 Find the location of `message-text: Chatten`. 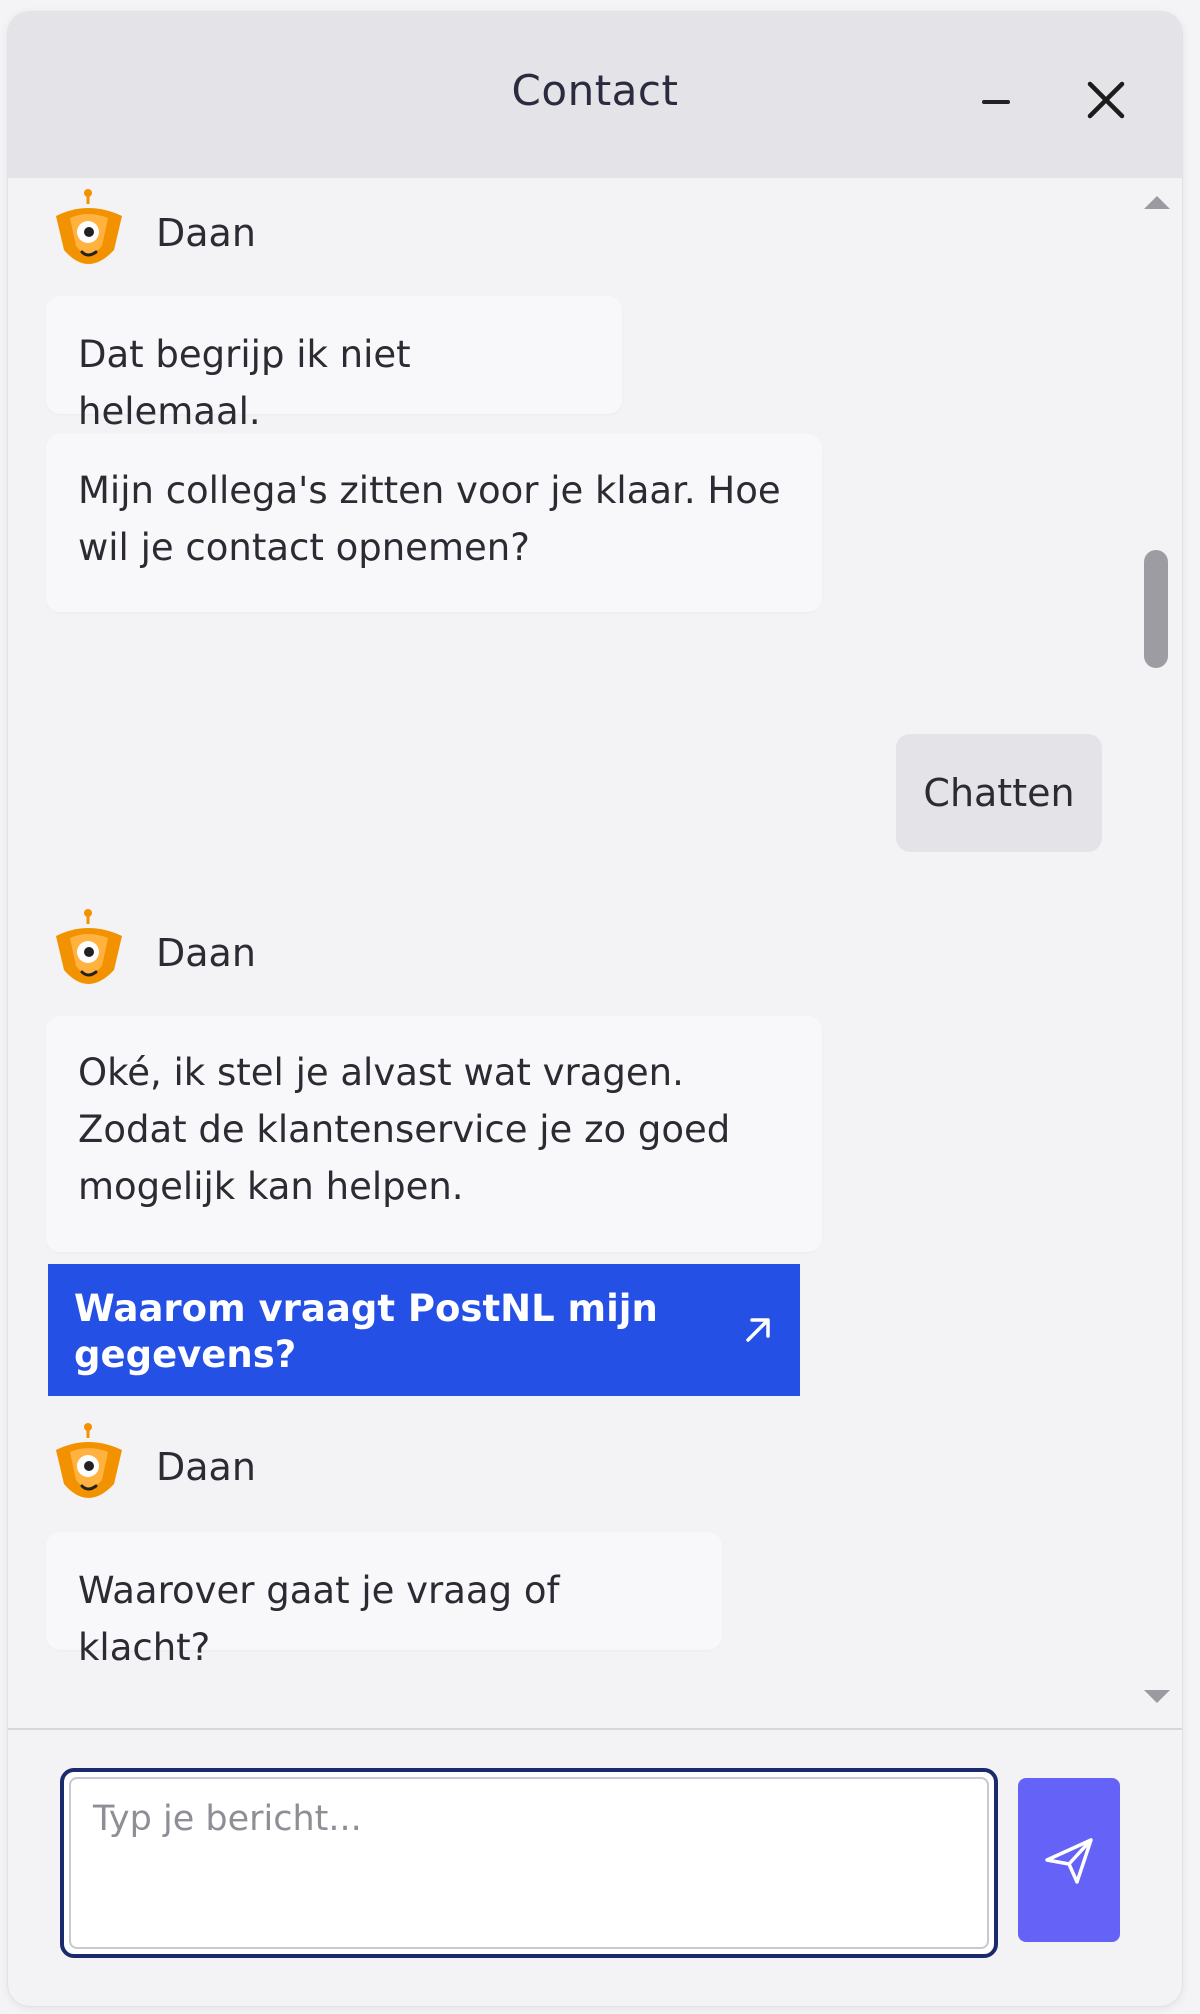

message-text: Chatten is located at coordinates (999, 793).